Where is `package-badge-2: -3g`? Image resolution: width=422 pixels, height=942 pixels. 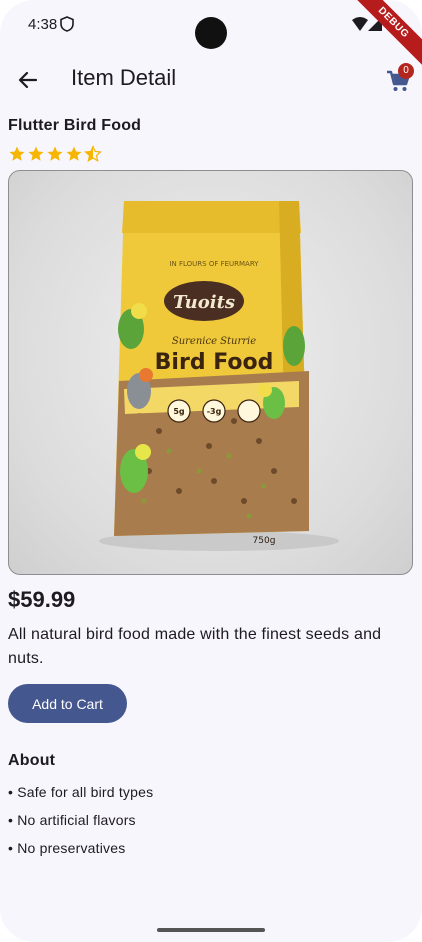
package-badge-2: -3g is located at coordinates (214, 411).